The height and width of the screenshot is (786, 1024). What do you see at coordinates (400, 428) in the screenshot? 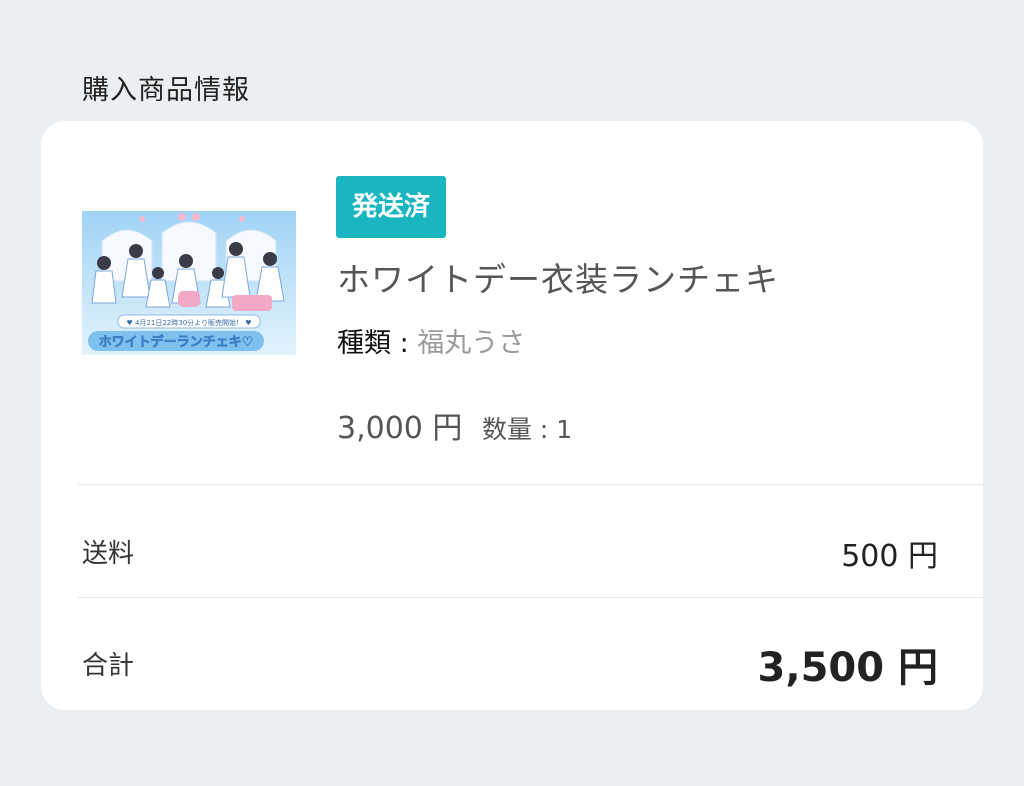
I see `unit-price: 3,000 円` at bounding box center [400, 428].